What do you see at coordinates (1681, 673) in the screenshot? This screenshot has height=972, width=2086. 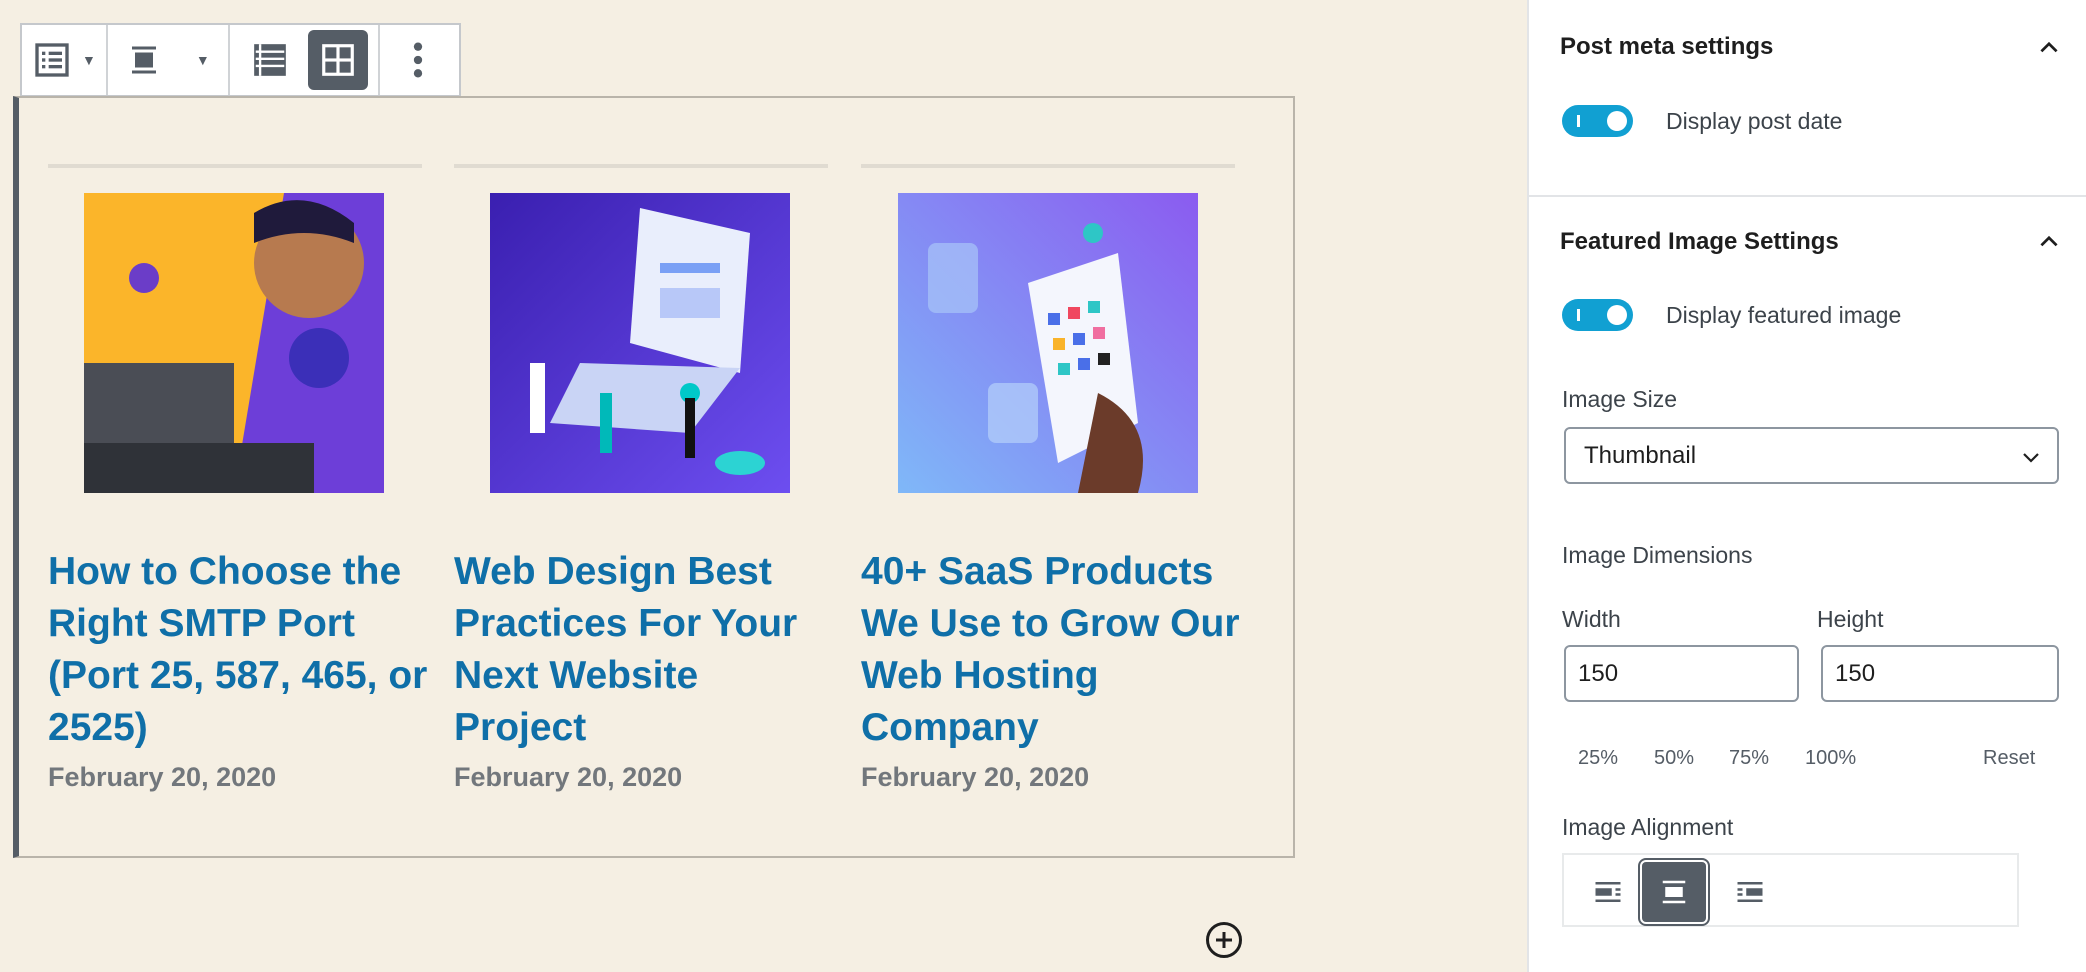 I see `width-input: 150` at bounding box center [1681, 673].